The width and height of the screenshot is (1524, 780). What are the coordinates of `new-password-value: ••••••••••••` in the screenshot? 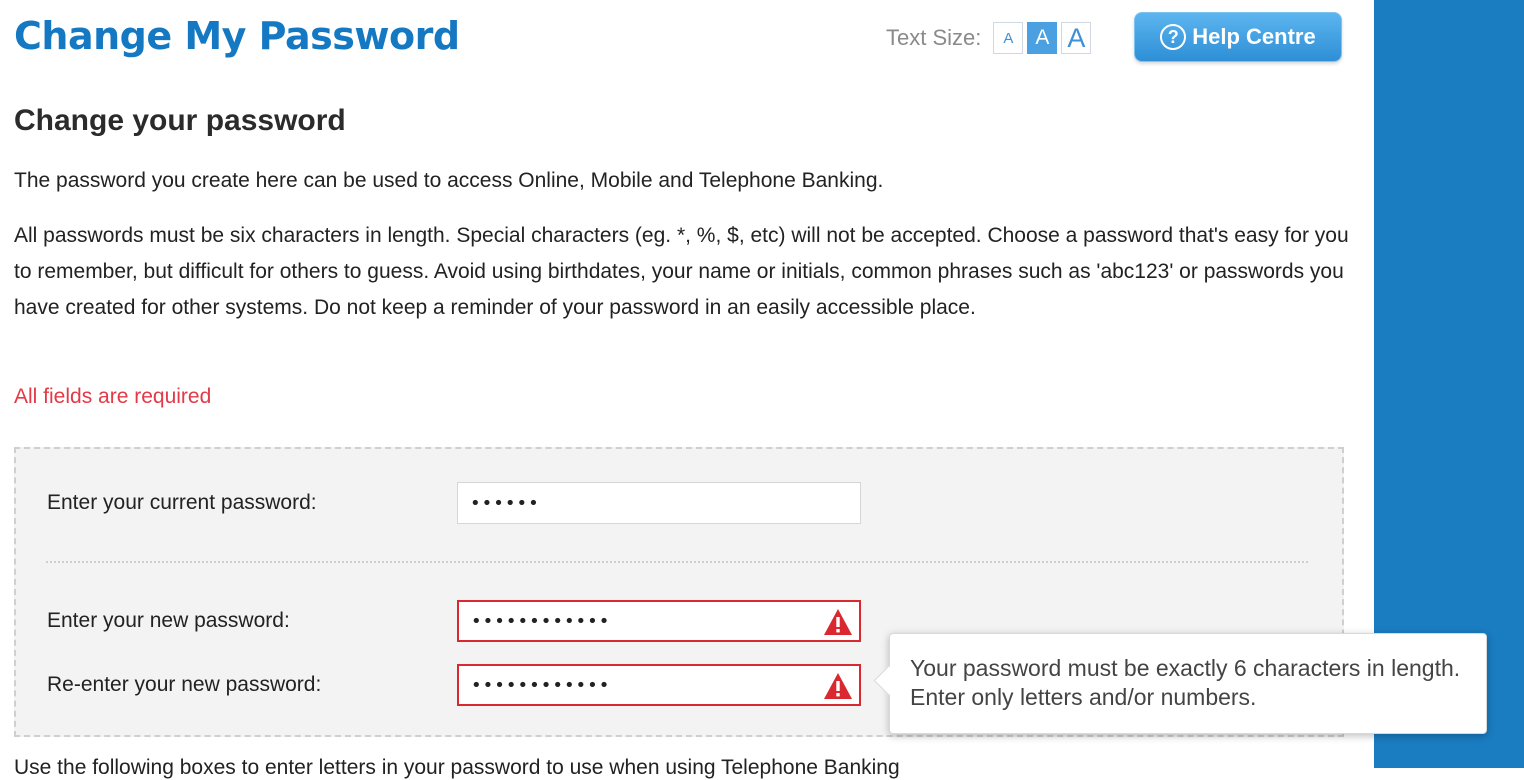 It's located at (541, 621).